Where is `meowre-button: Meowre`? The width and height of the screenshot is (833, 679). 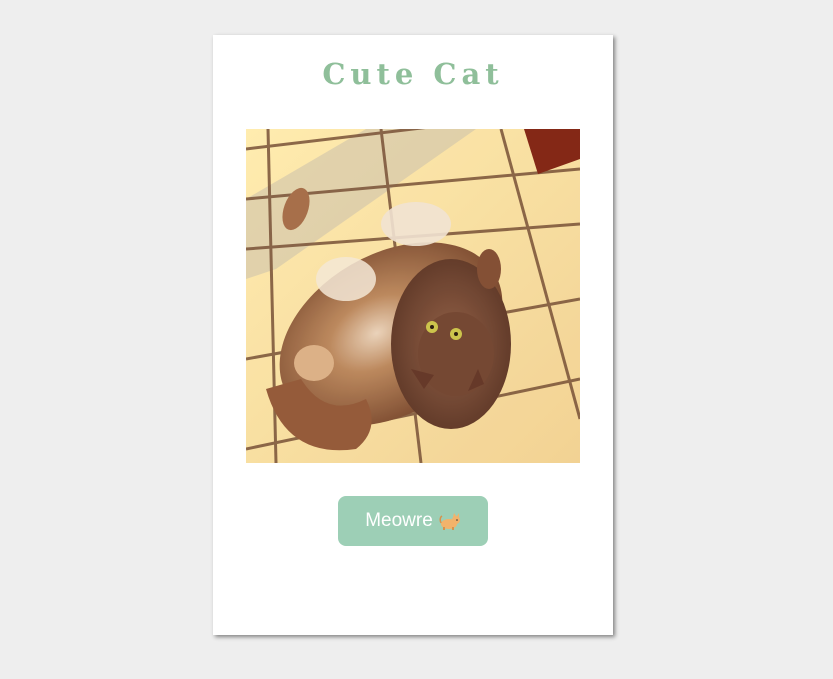 meowre-button: Meowre is located at coordinates (413, 521).